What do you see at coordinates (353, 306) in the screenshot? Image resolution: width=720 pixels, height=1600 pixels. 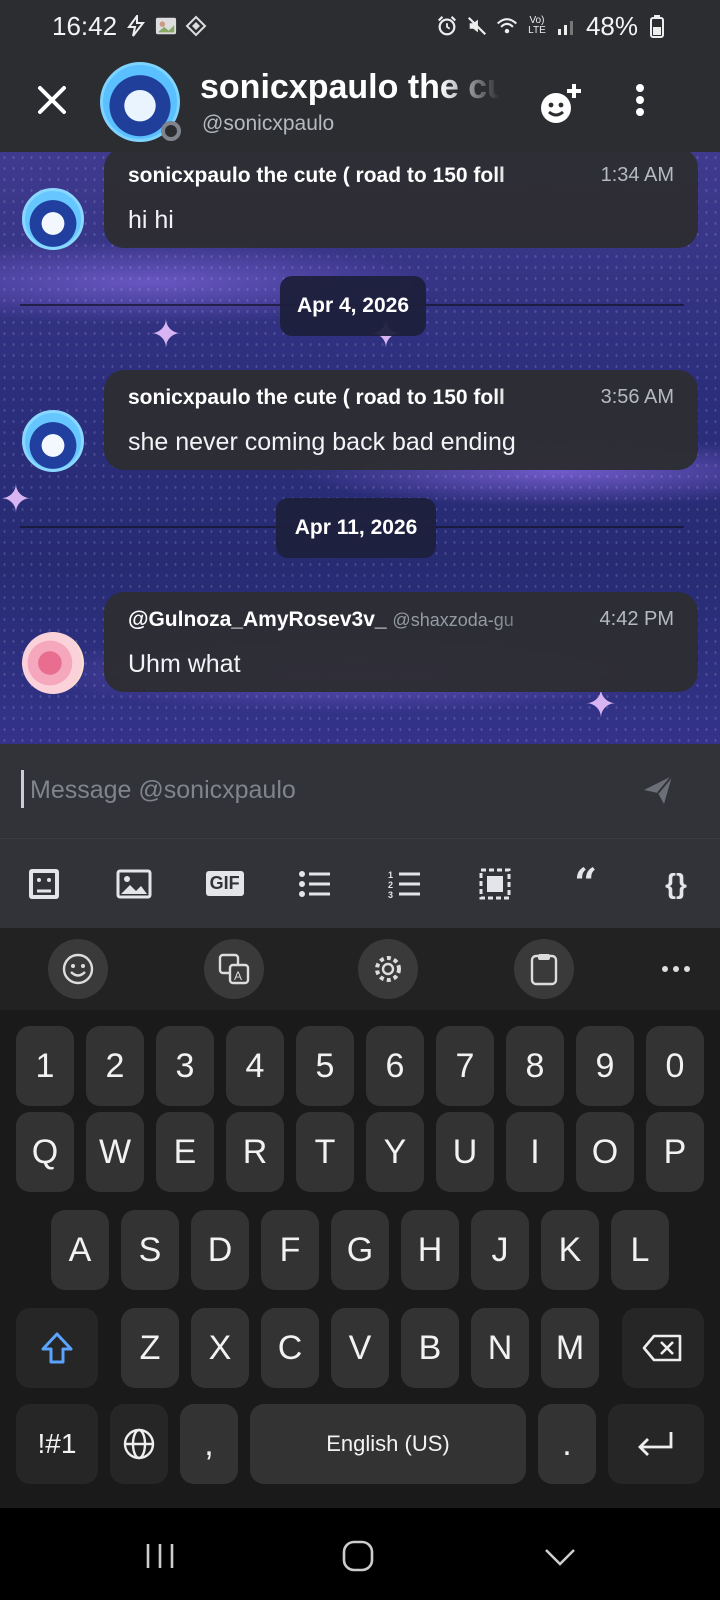 I see `date-separator: Apr 4, 2026` at bounding box center [353, 306].